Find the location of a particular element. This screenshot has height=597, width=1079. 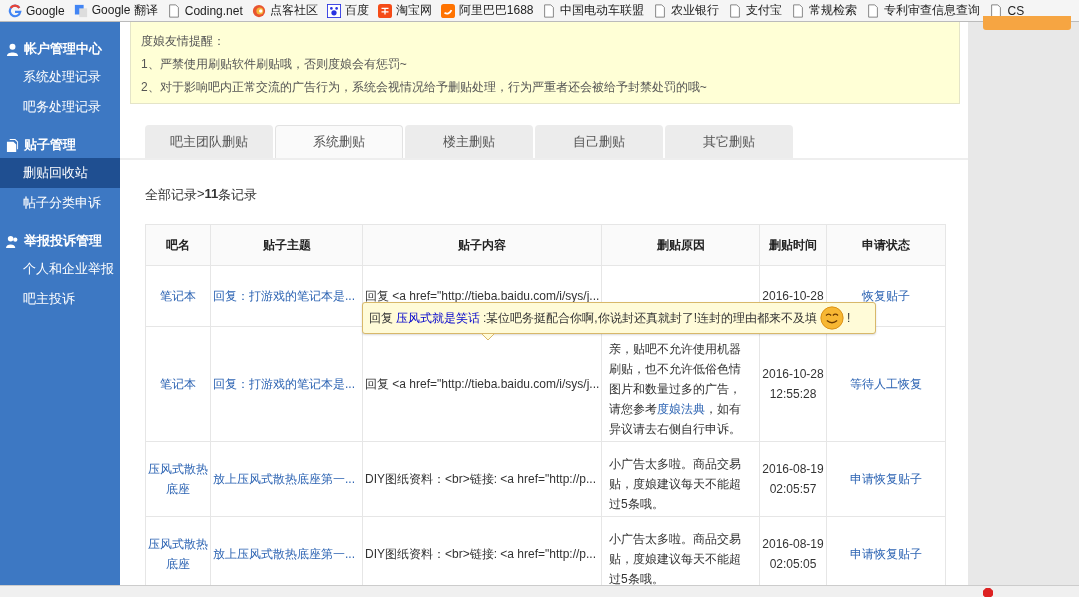

column-header: 贴子主题 is located at coordinates (286, 245).